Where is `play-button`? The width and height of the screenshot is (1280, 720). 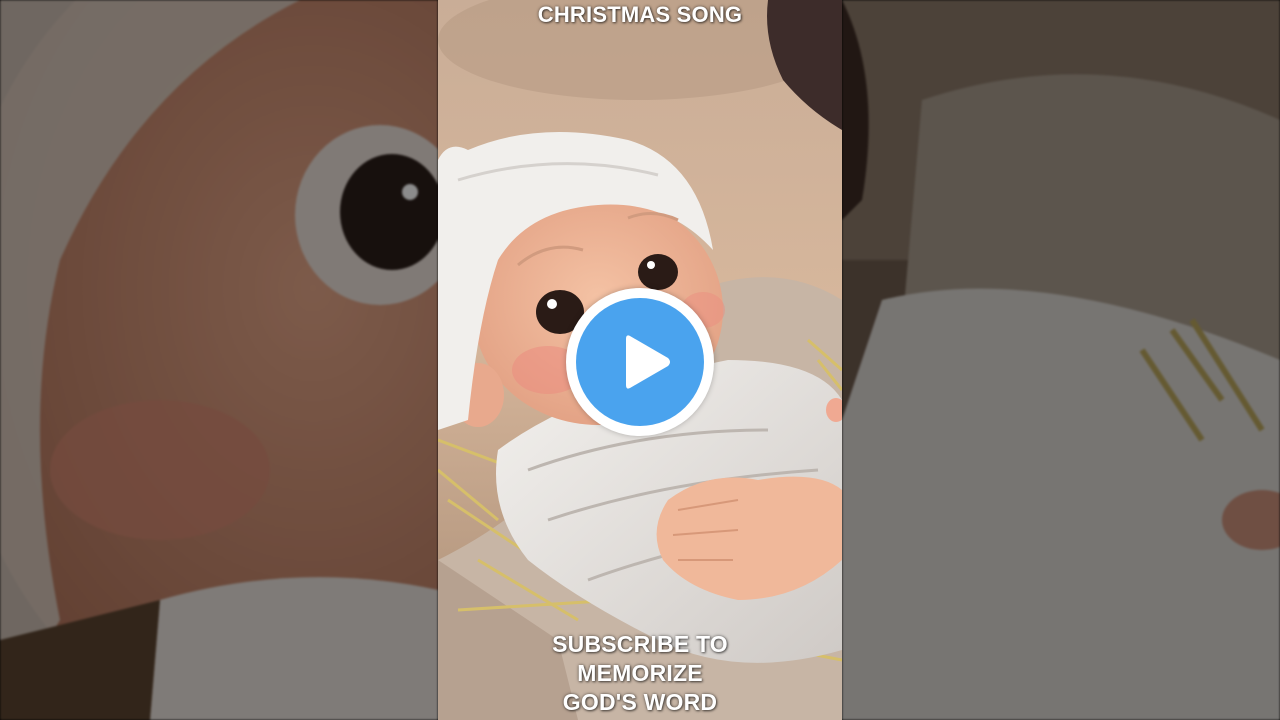 play-button is located at coordinates (640, 362).